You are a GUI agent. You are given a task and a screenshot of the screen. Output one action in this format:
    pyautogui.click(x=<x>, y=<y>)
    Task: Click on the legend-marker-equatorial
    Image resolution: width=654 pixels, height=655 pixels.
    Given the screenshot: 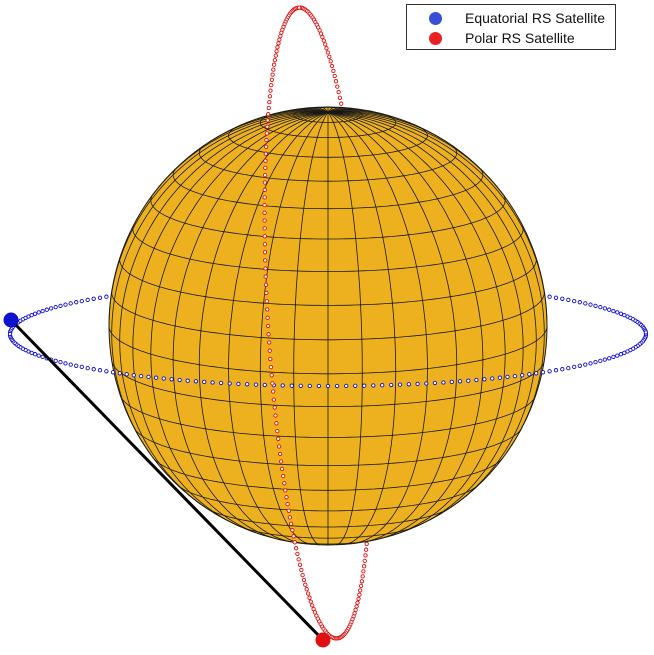 What is the action you would take?
    pyautogui.click(x=435, y=18)
    